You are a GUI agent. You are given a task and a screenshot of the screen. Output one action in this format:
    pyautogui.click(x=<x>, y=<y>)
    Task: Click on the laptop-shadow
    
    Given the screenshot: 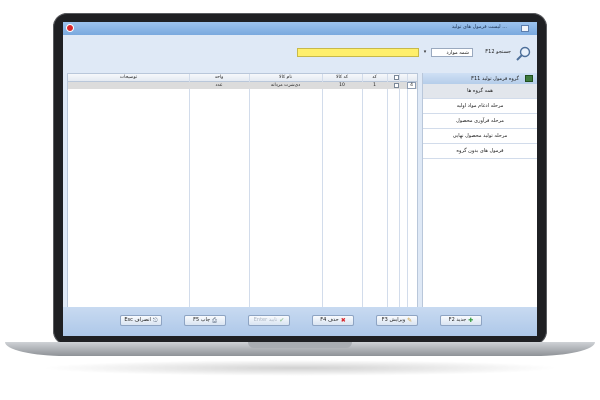 What is the action you would take?
    pyautogui.click(x=300, y=368)
    